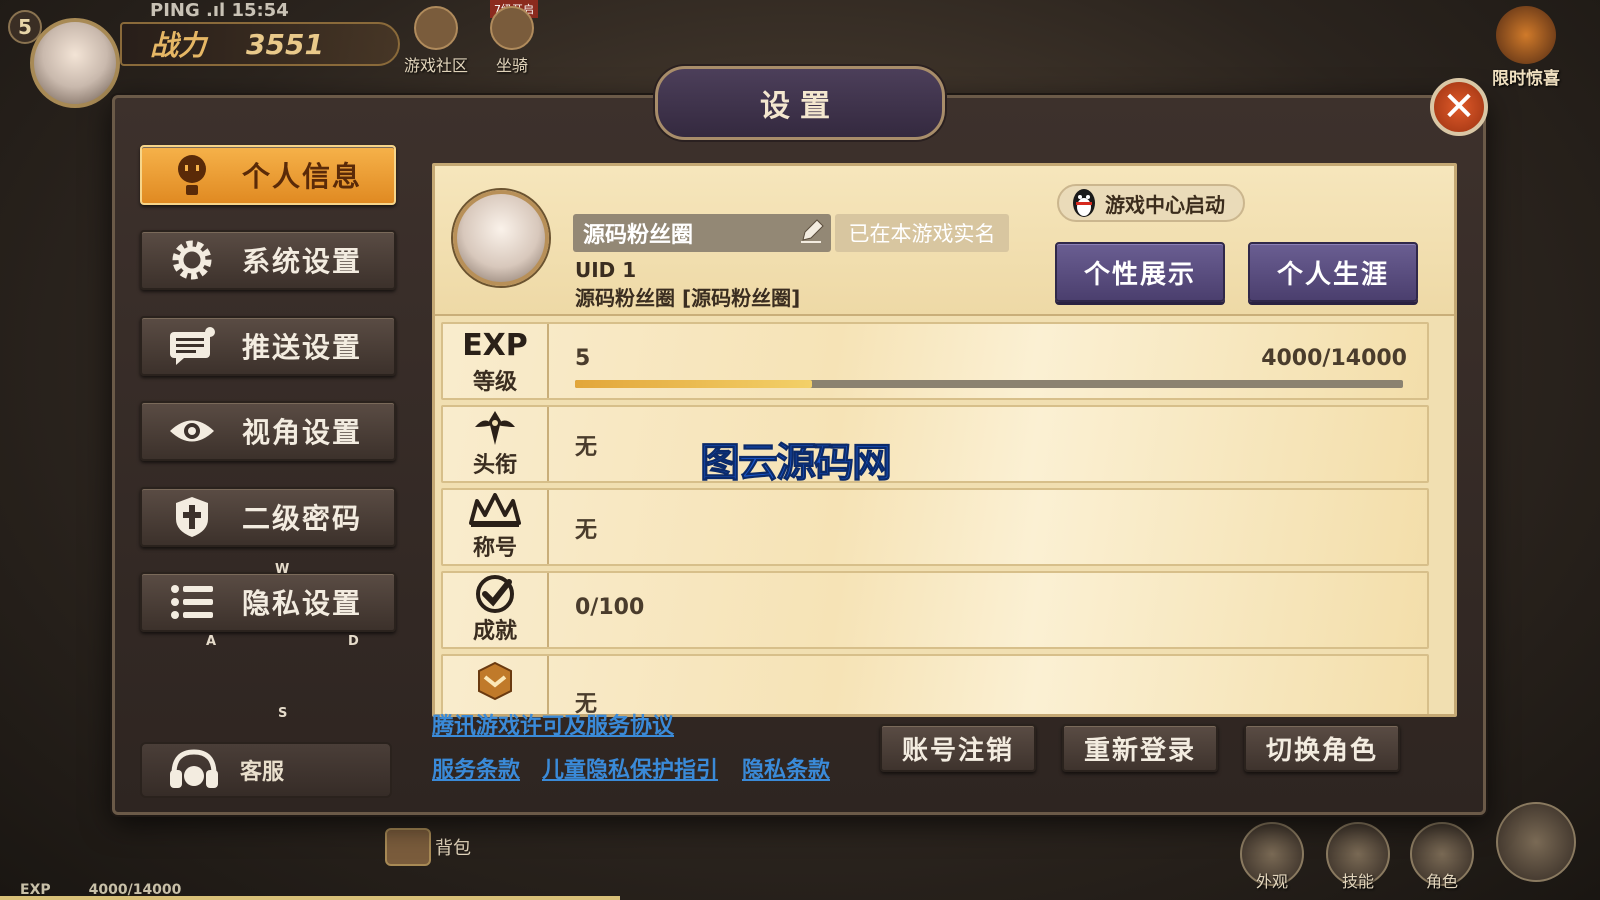 The width and height of the screenshot is (1600, 900). I want to click on dialog-title-plate: 设置, so click(800, 103).